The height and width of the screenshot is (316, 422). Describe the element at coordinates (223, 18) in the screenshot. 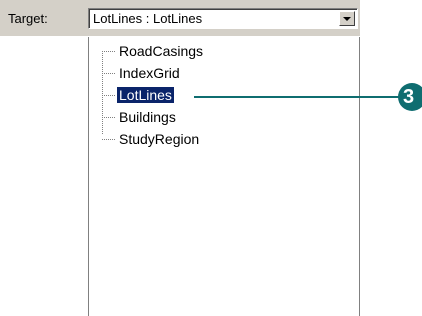

I see `target-layer-dropdown: LotLines` at that location.